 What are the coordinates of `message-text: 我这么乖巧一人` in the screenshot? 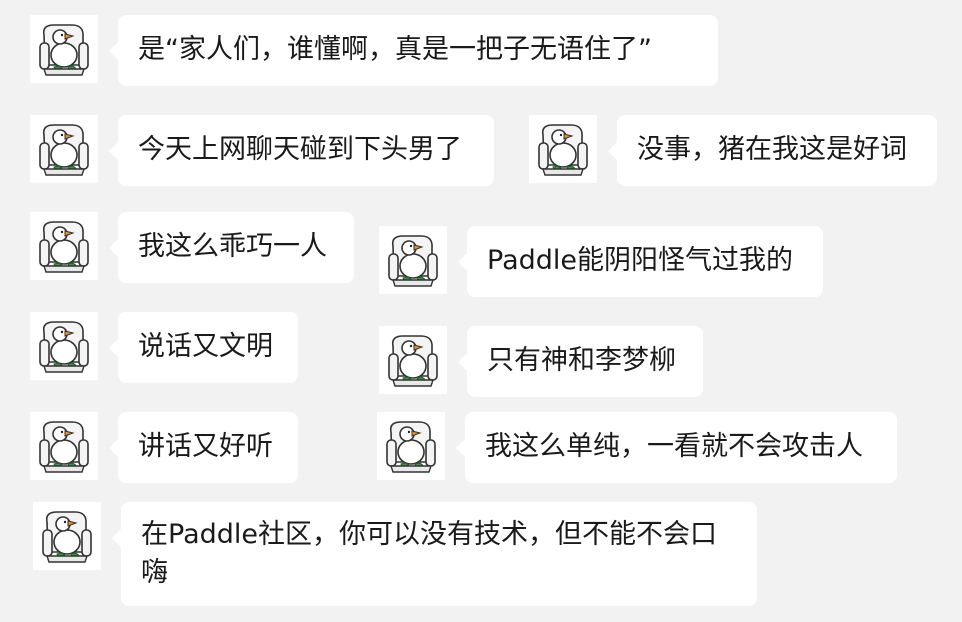 It's located at (232, 246).